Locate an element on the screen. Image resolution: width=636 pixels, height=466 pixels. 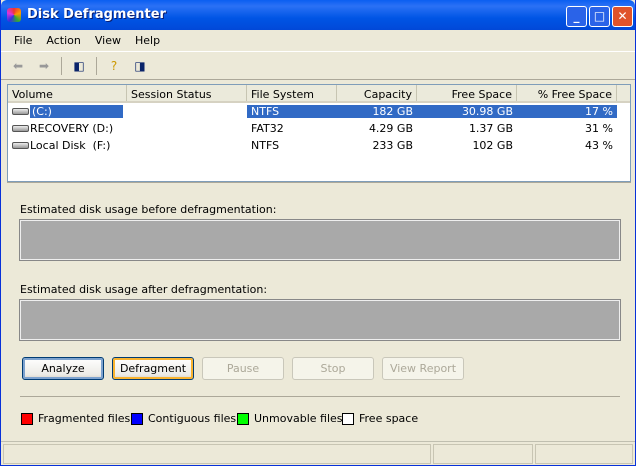
legend-label: Free space is located at coordinates (389, 418).